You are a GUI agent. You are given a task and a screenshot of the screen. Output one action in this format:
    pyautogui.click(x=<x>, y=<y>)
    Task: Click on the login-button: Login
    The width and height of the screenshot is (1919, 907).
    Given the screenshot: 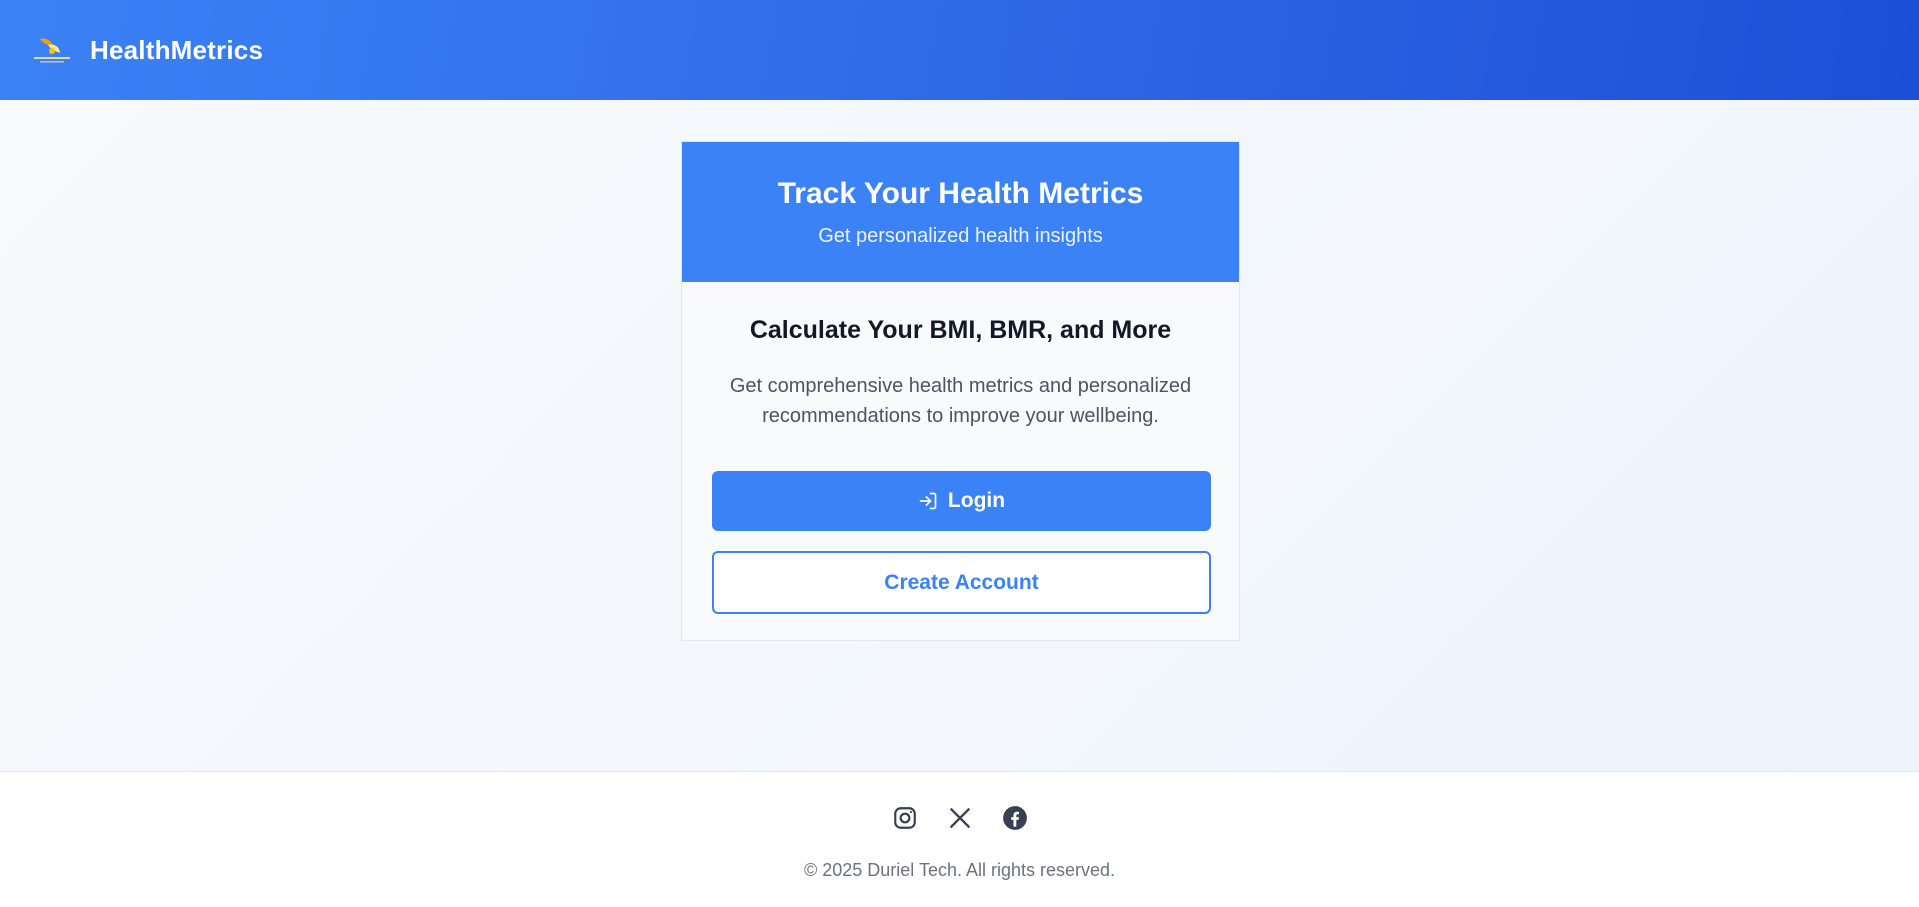 What is the action you would take?
    pyautogui.click(x=961, y=501)
    